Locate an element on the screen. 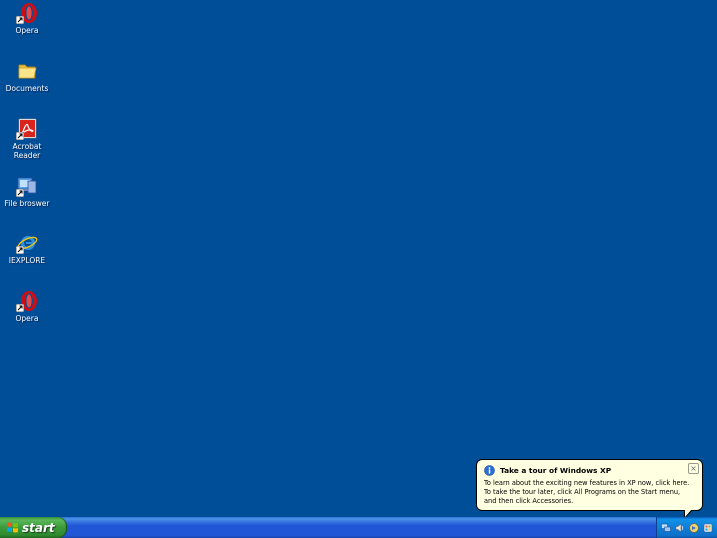 The width and height of the screenshot is (717, 538). tour-icon is located at coordinates (694, 527).